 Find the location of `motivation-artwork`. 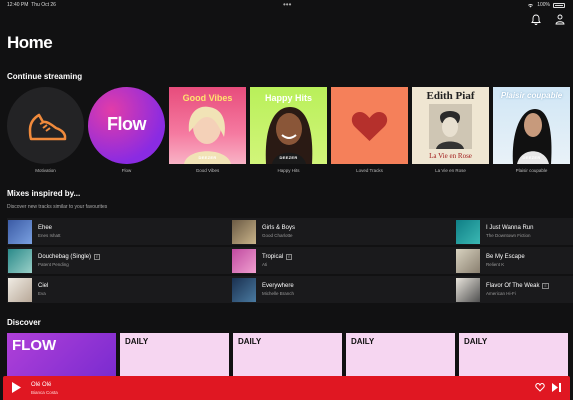

motivation-artwork is located at coordinates (45, 125).